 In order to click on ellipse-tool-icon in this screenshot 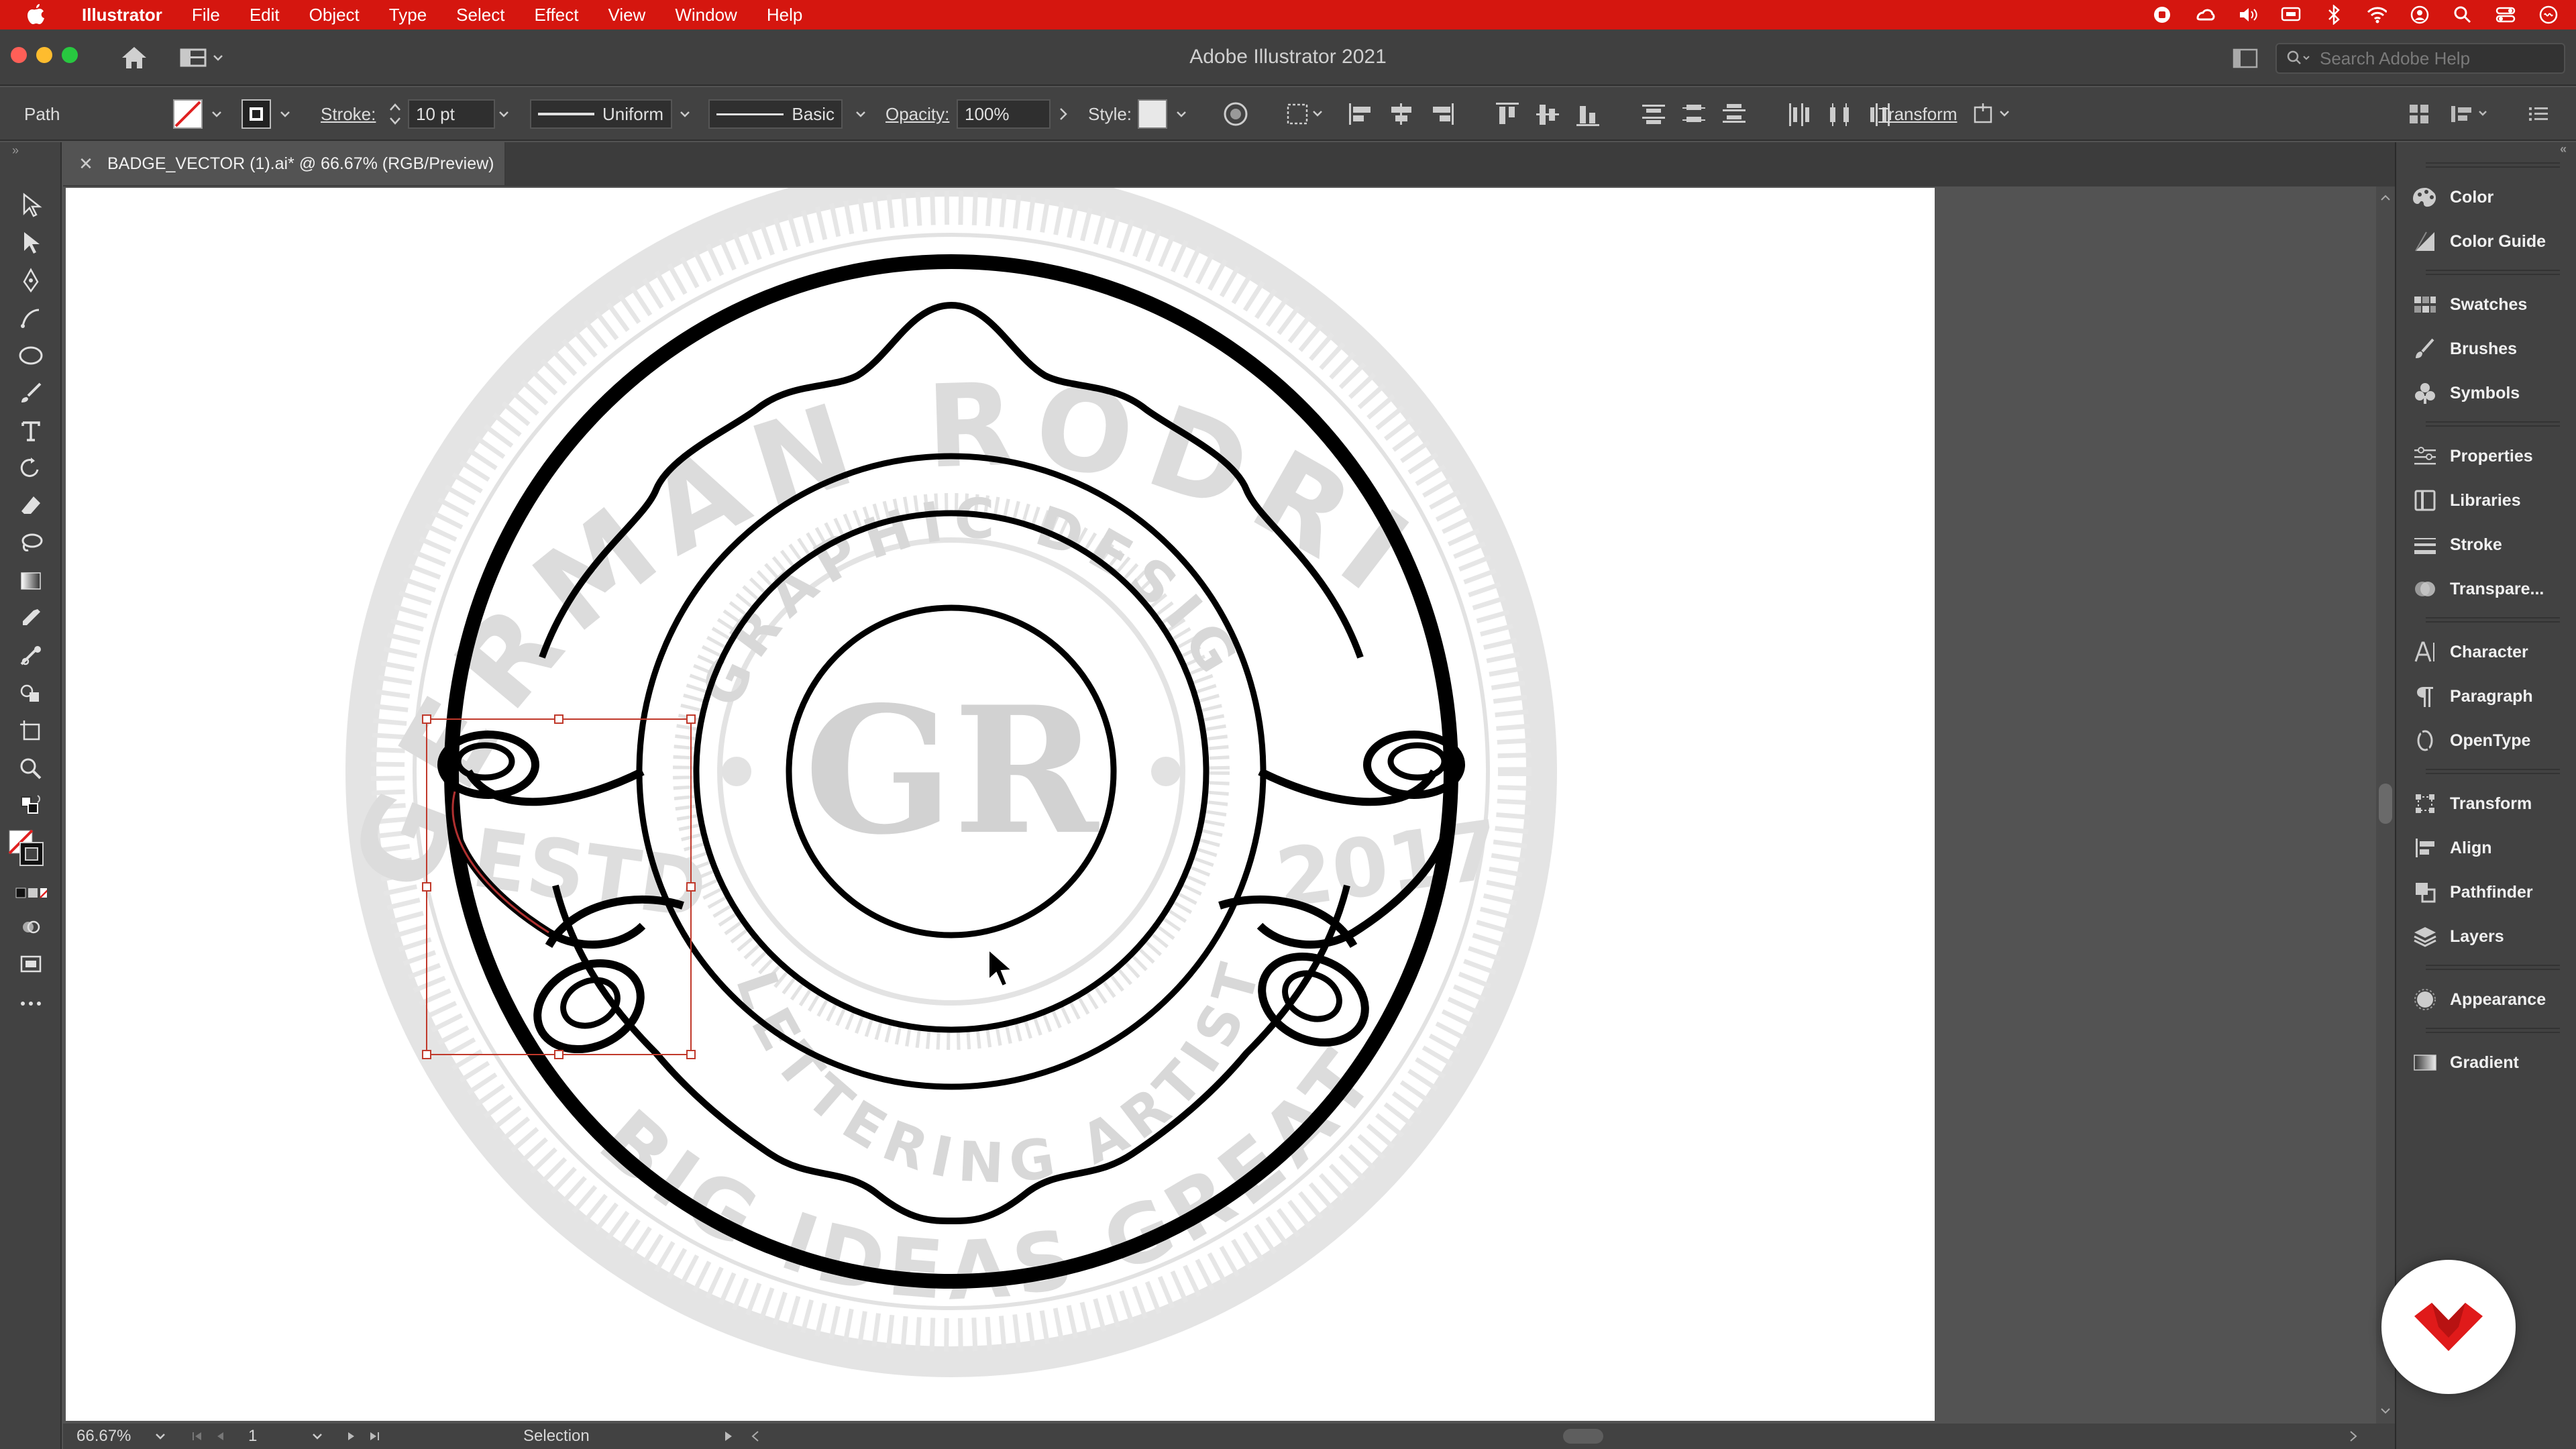, I will do `click(31, 355)`.